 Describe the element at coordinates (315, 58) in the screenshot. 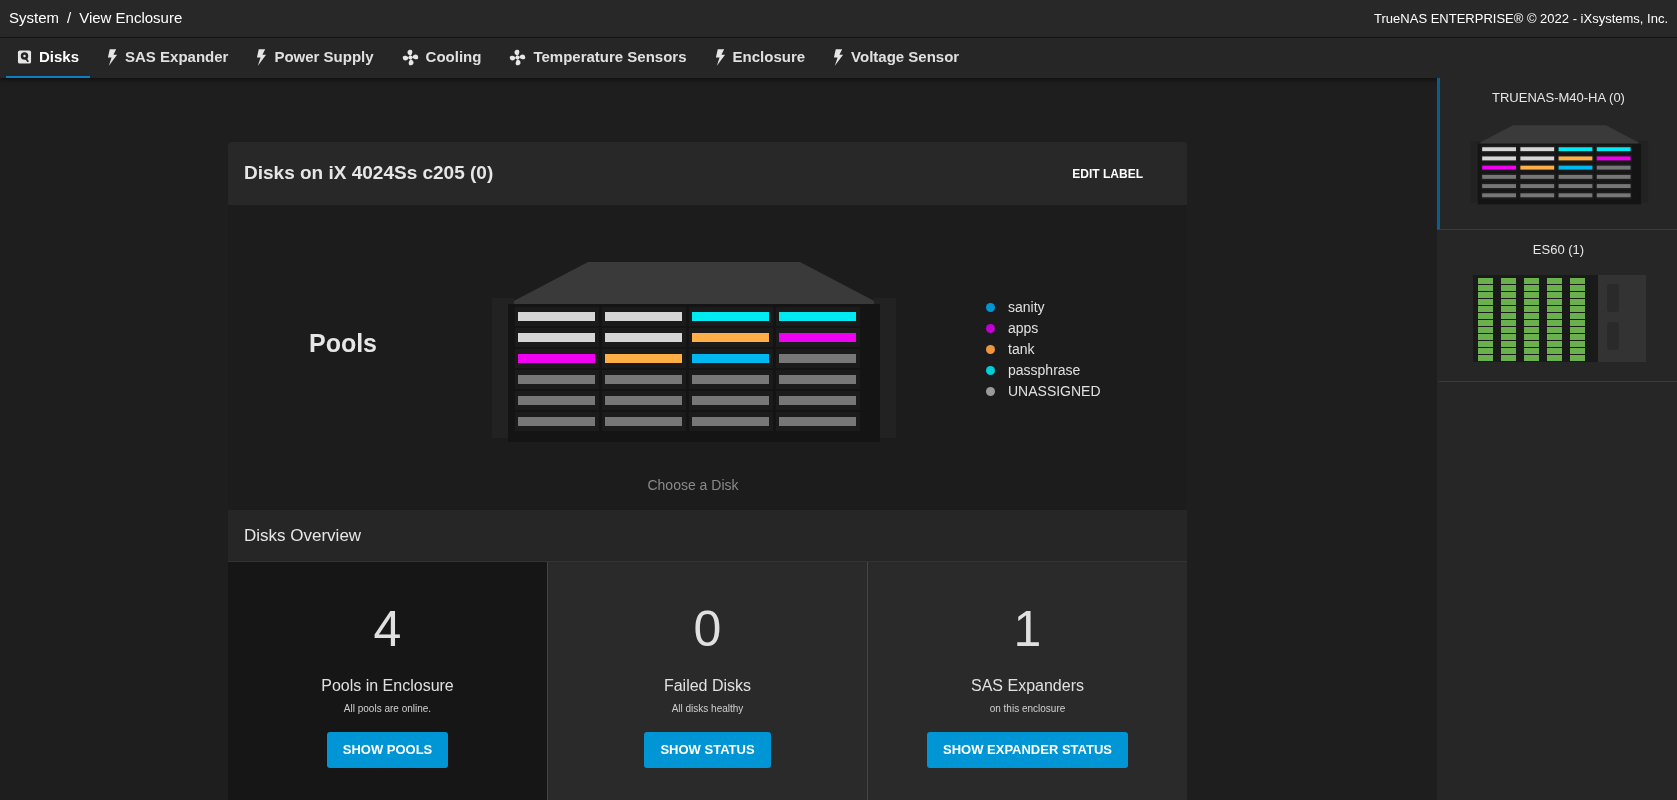

I see `tab: Power Supply` at that location.